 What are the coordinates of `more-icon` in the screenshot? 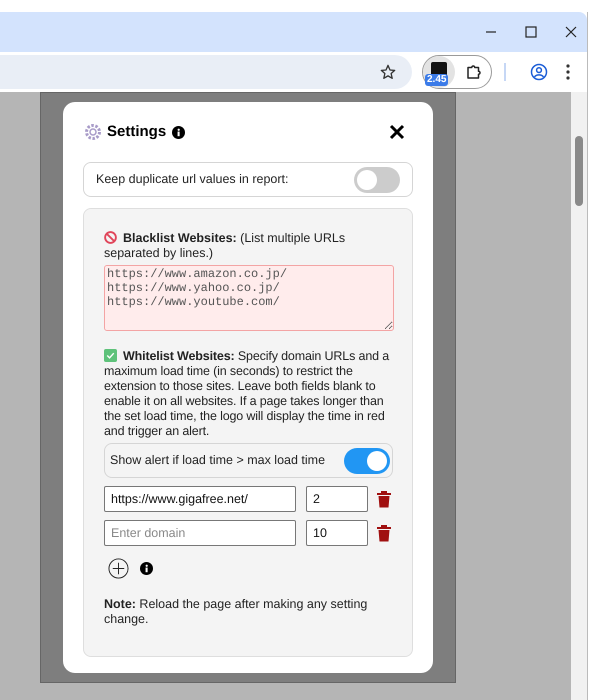 It's located at (568, 72).